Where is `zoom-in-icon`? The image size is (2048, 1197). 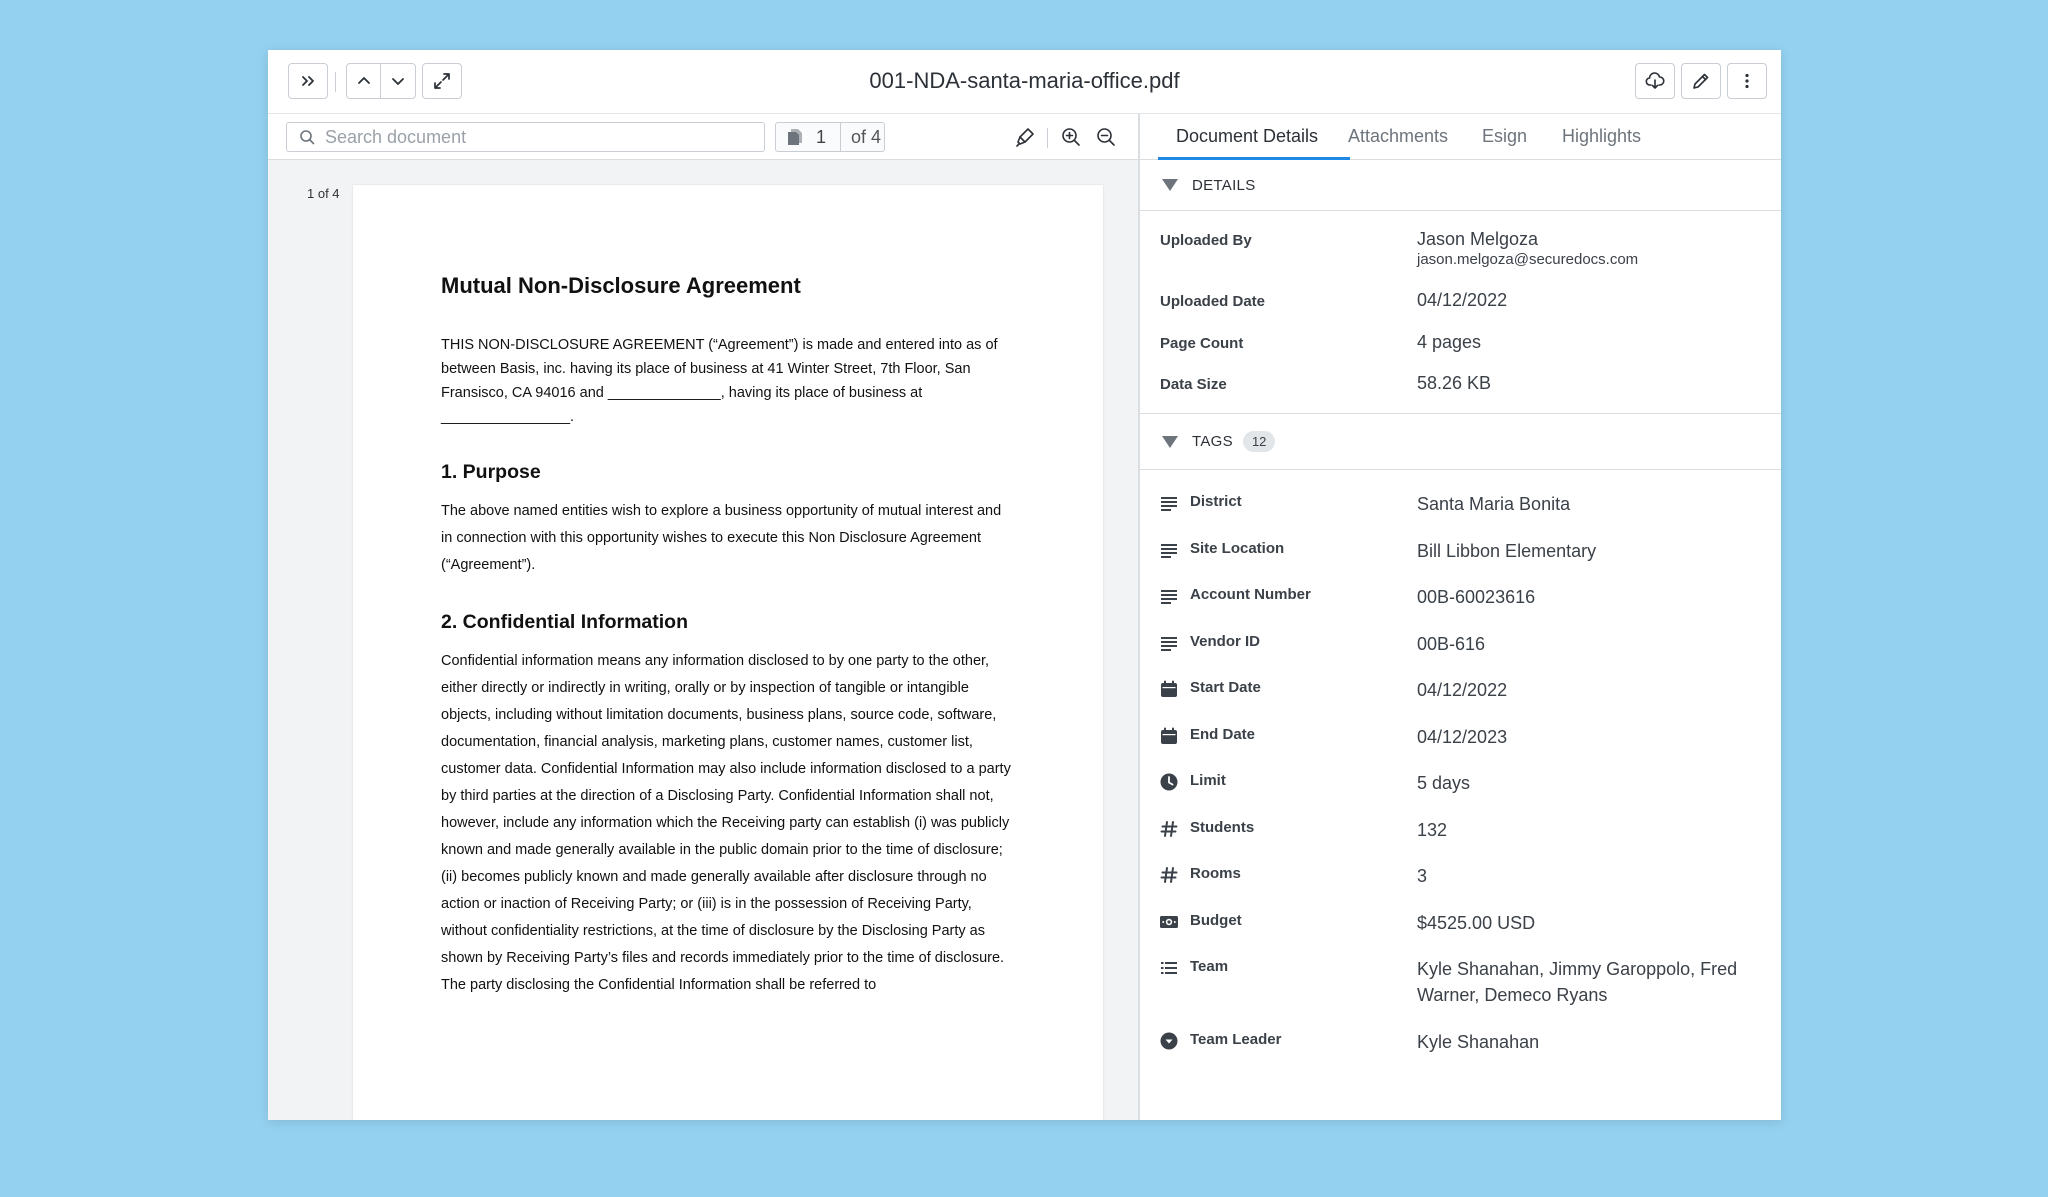 zoom-in-icon is located at coordinates (1071, 137).